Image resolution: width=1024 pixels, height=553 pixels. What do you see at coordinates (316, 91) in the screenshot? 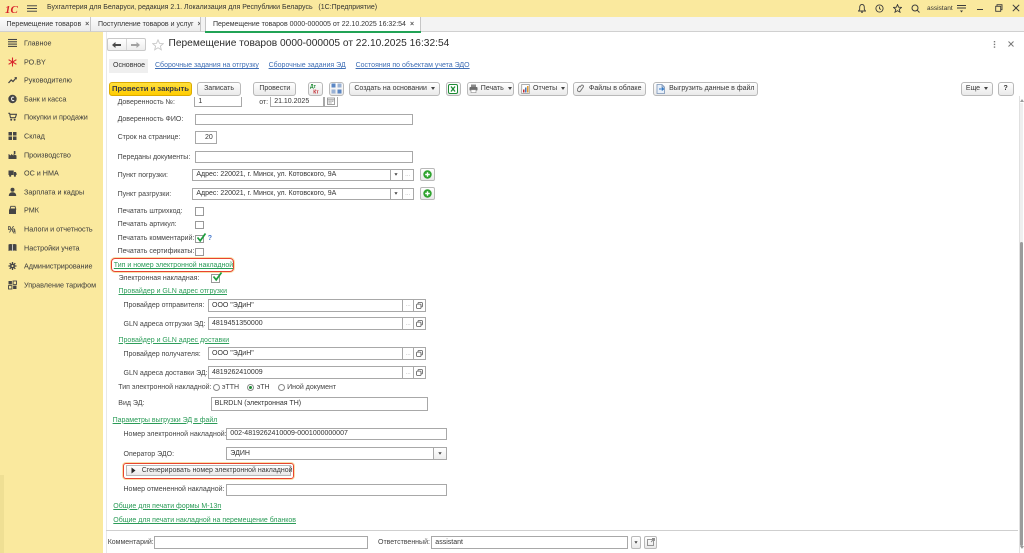
I see `svg-text: Кт` at bounding box center [316, 91].